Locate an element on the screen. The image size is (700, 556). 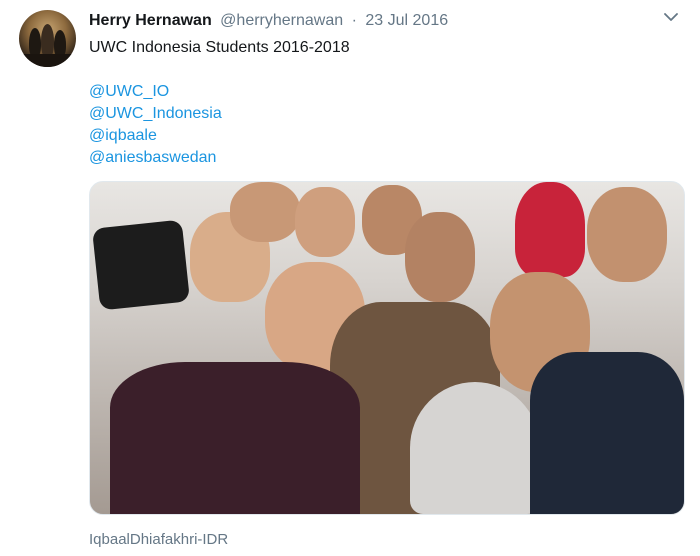
author-name: Herry Hernawan is located at coordinates (150, 20).